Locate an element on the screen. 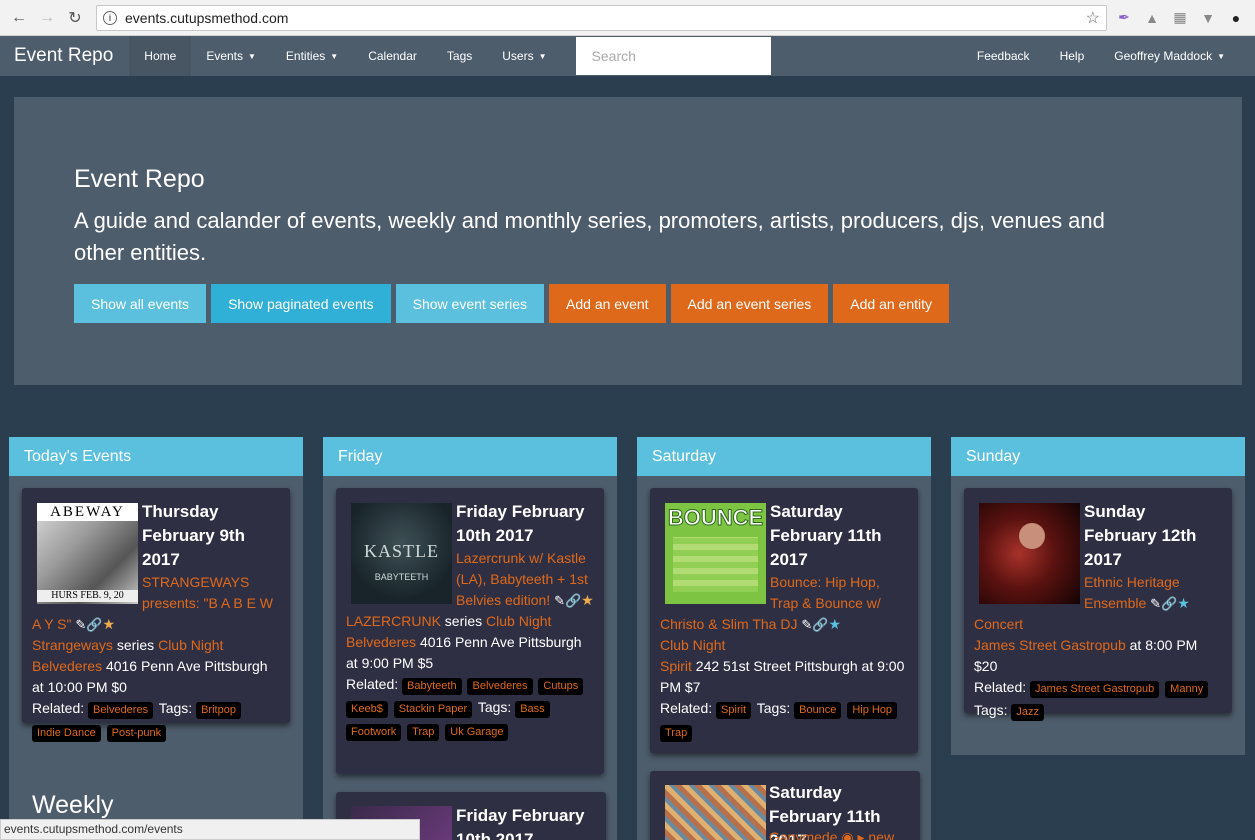  tag: Post-punk is located at coordinates (136, 733).